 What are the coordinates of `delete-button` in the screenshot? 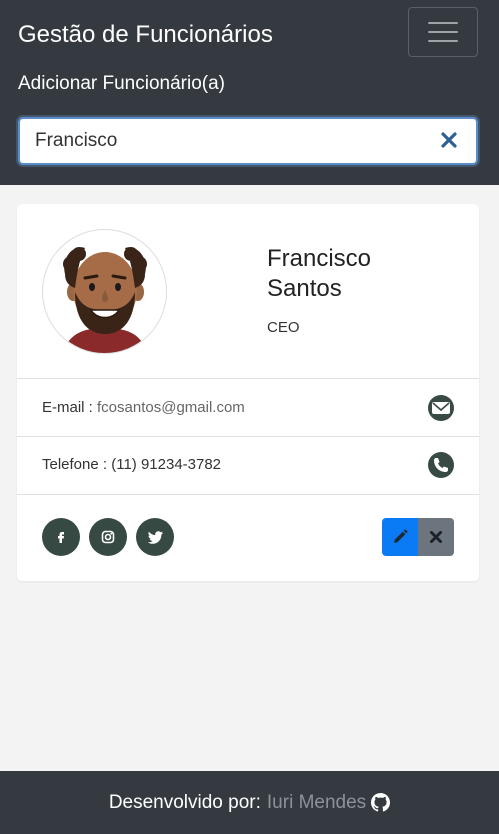 It's located at (436, 537).